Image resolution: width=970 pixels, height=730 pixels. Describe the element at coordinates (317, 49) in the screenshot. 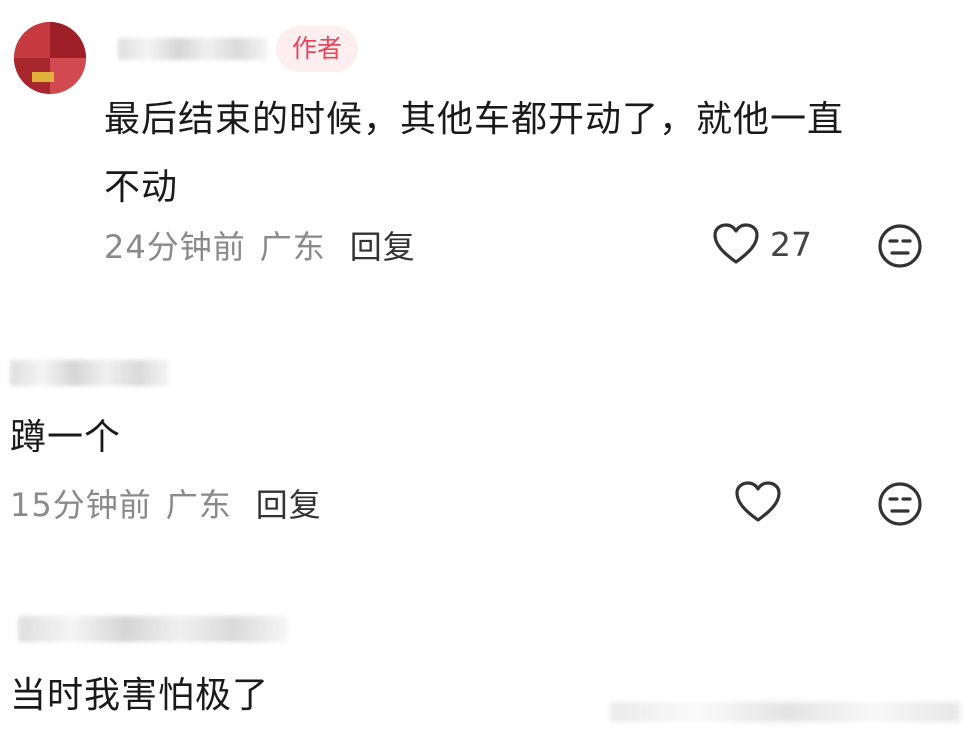

I see `author-badge: 作者` at that location.